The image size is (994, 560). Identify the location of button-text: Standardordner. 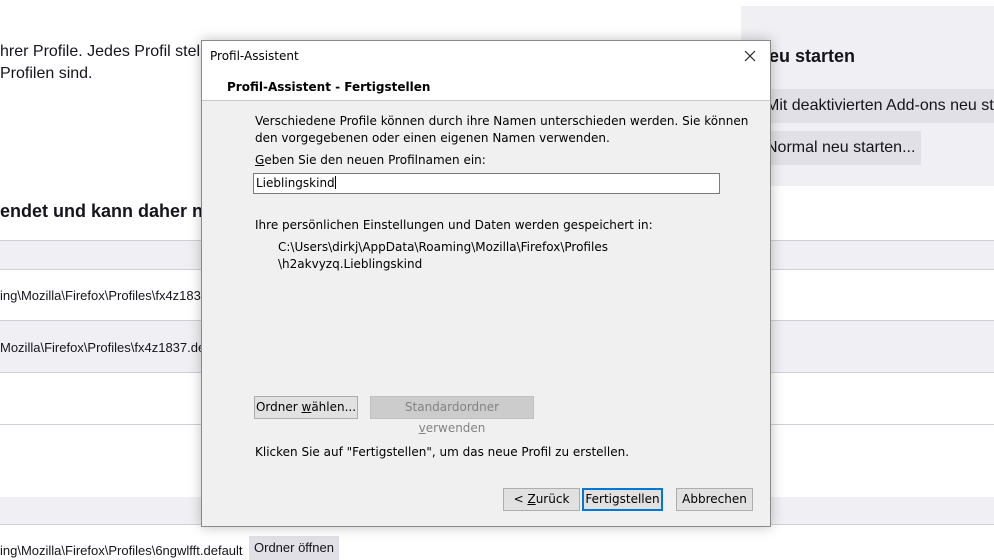
(452, 407).